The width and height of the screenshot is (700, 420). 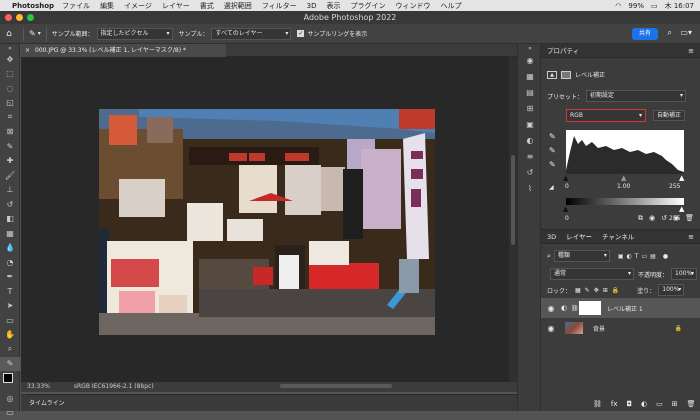 What do you see at coordinates (10, 398) in the screenshot?
I see `quick-mask-icon: ◎` at bounding box center [10, 398].